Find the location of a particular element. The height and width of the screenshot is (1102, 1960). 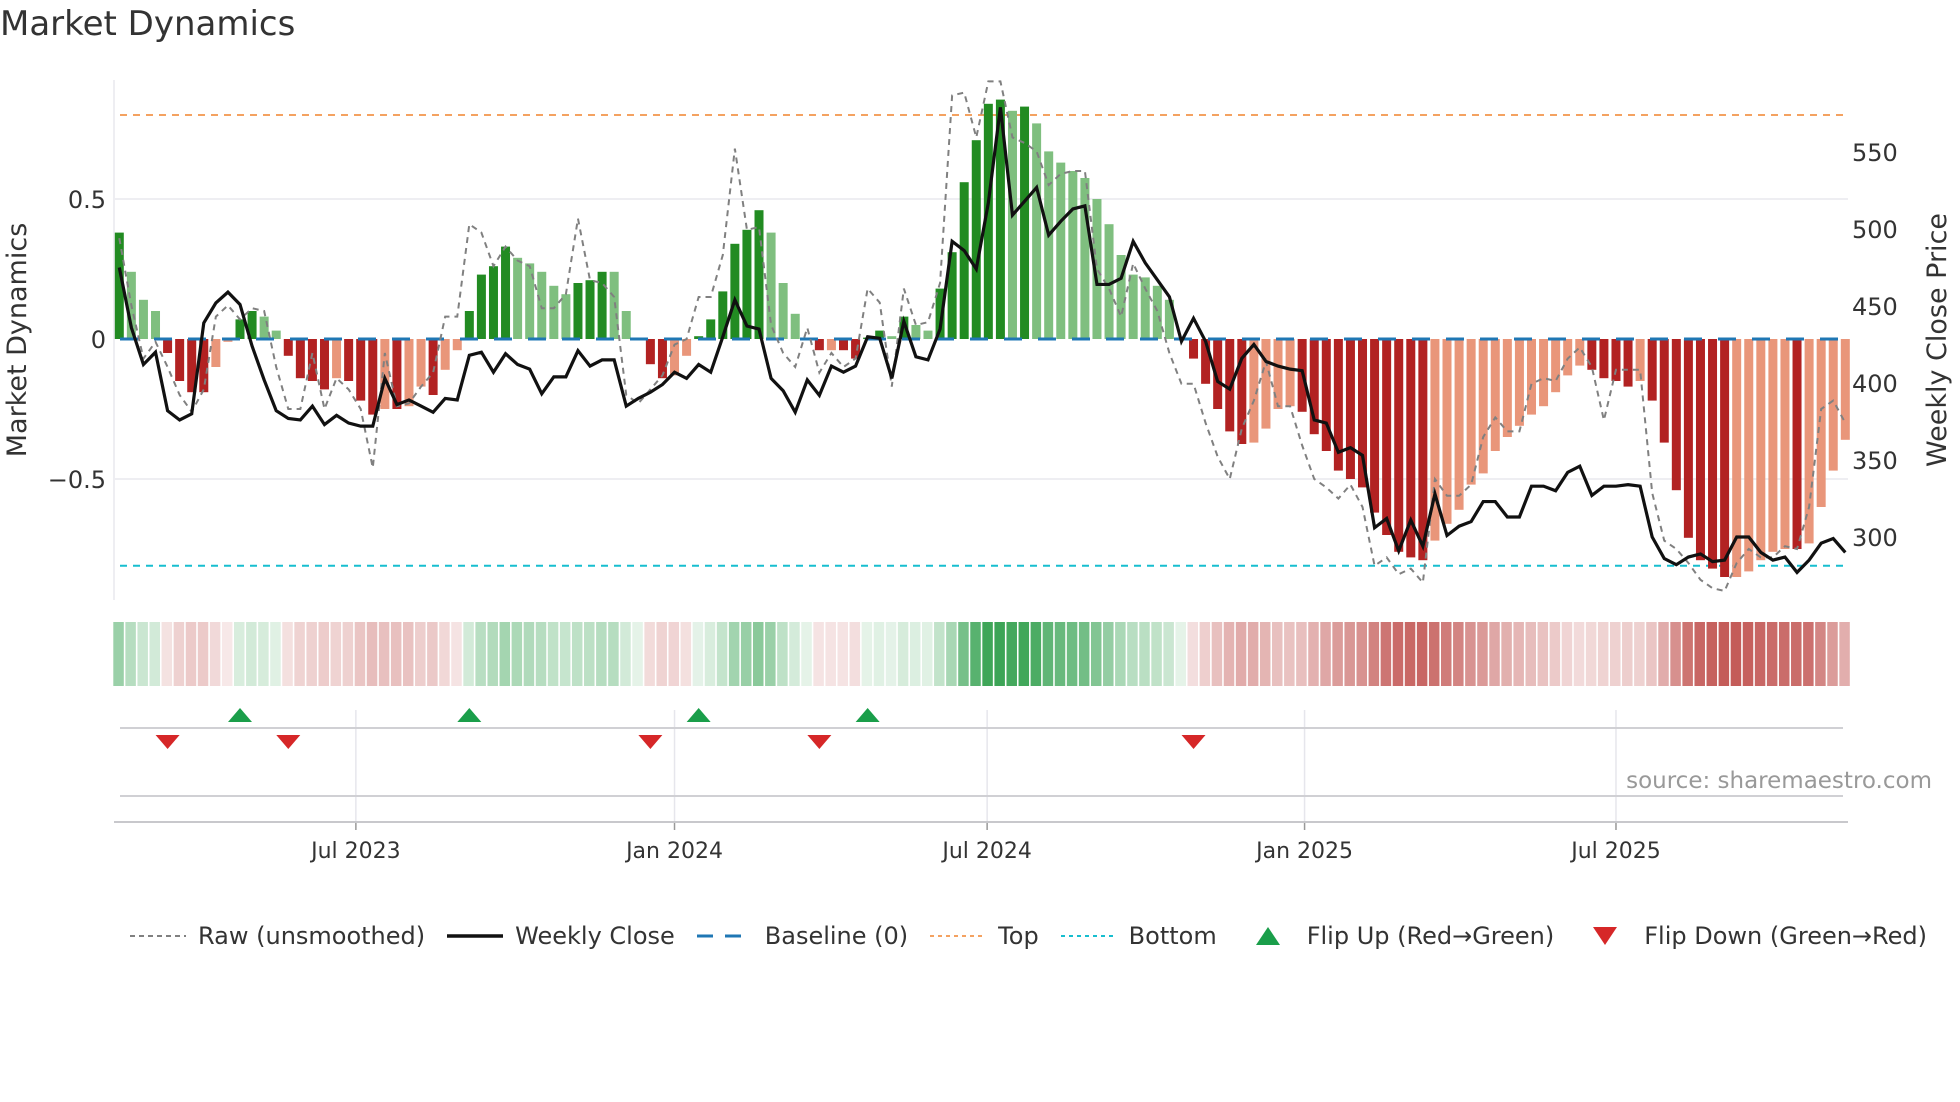

x-tick-label: Jan 2025 is located at coordinates (1303, 851).